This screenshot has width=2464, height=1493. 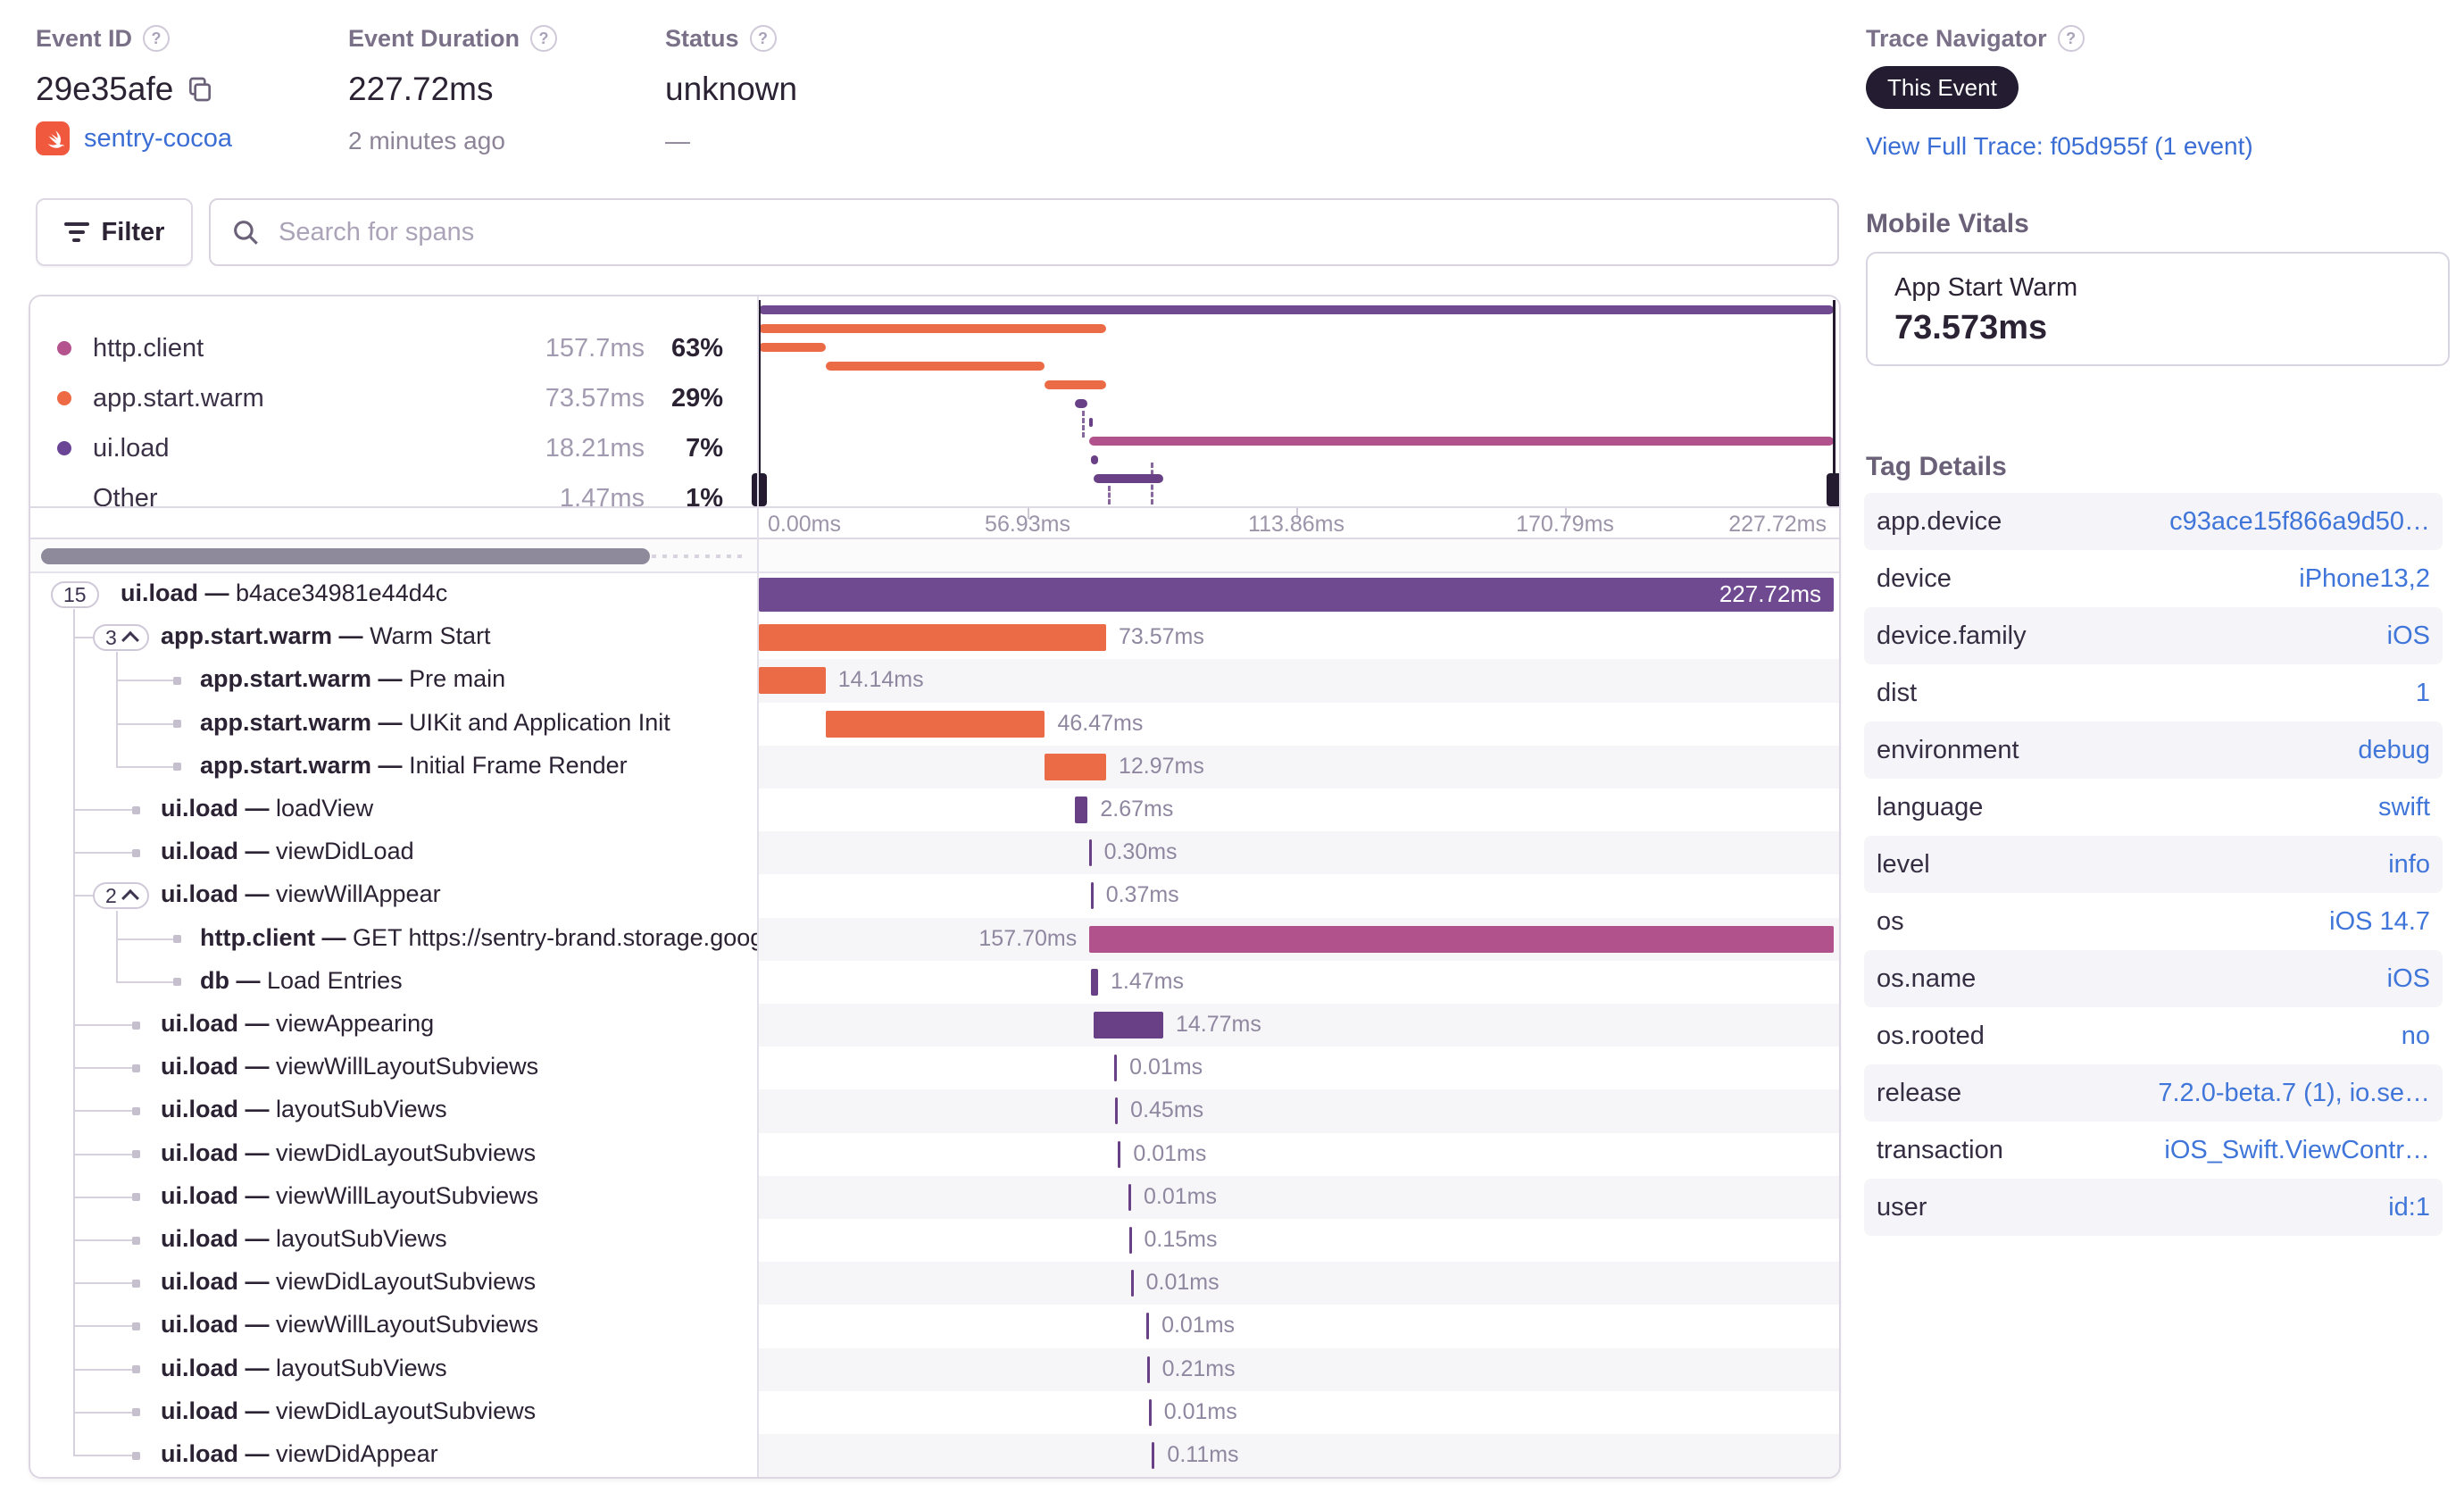 What do you see at coordinates (393, 448) in the screenshot?
I see `breakdown-row: ui.load 18.21ms 7%` at bounding box center [393, 448].